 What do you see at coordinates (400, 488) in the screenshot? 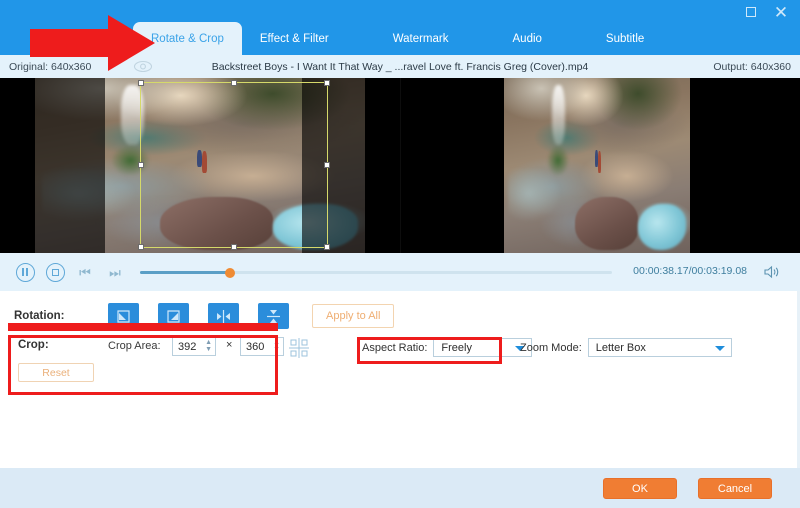
I see `dialog-footer: OK Cancel` at bounding box center [400, 488].